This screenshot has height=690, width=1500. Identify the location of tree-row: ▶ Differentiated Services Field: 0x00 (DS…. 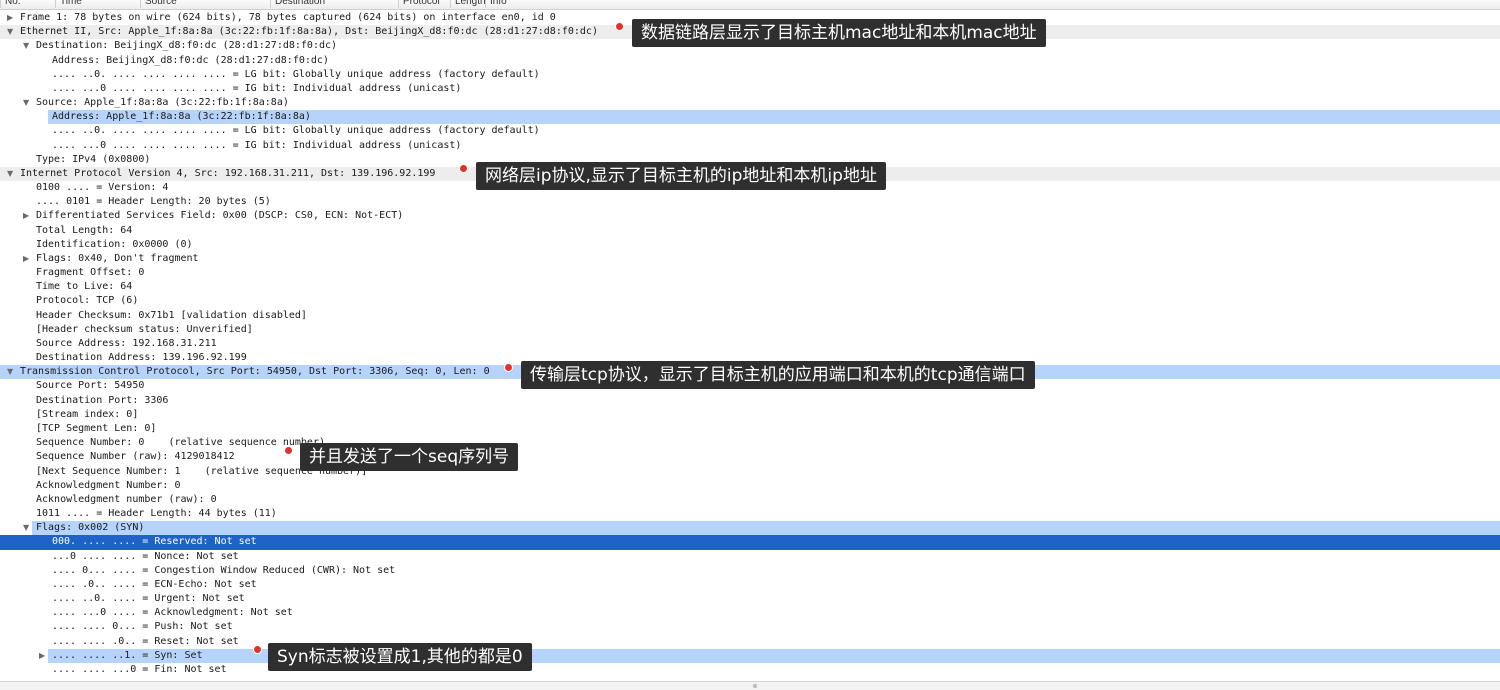
(750, 216).